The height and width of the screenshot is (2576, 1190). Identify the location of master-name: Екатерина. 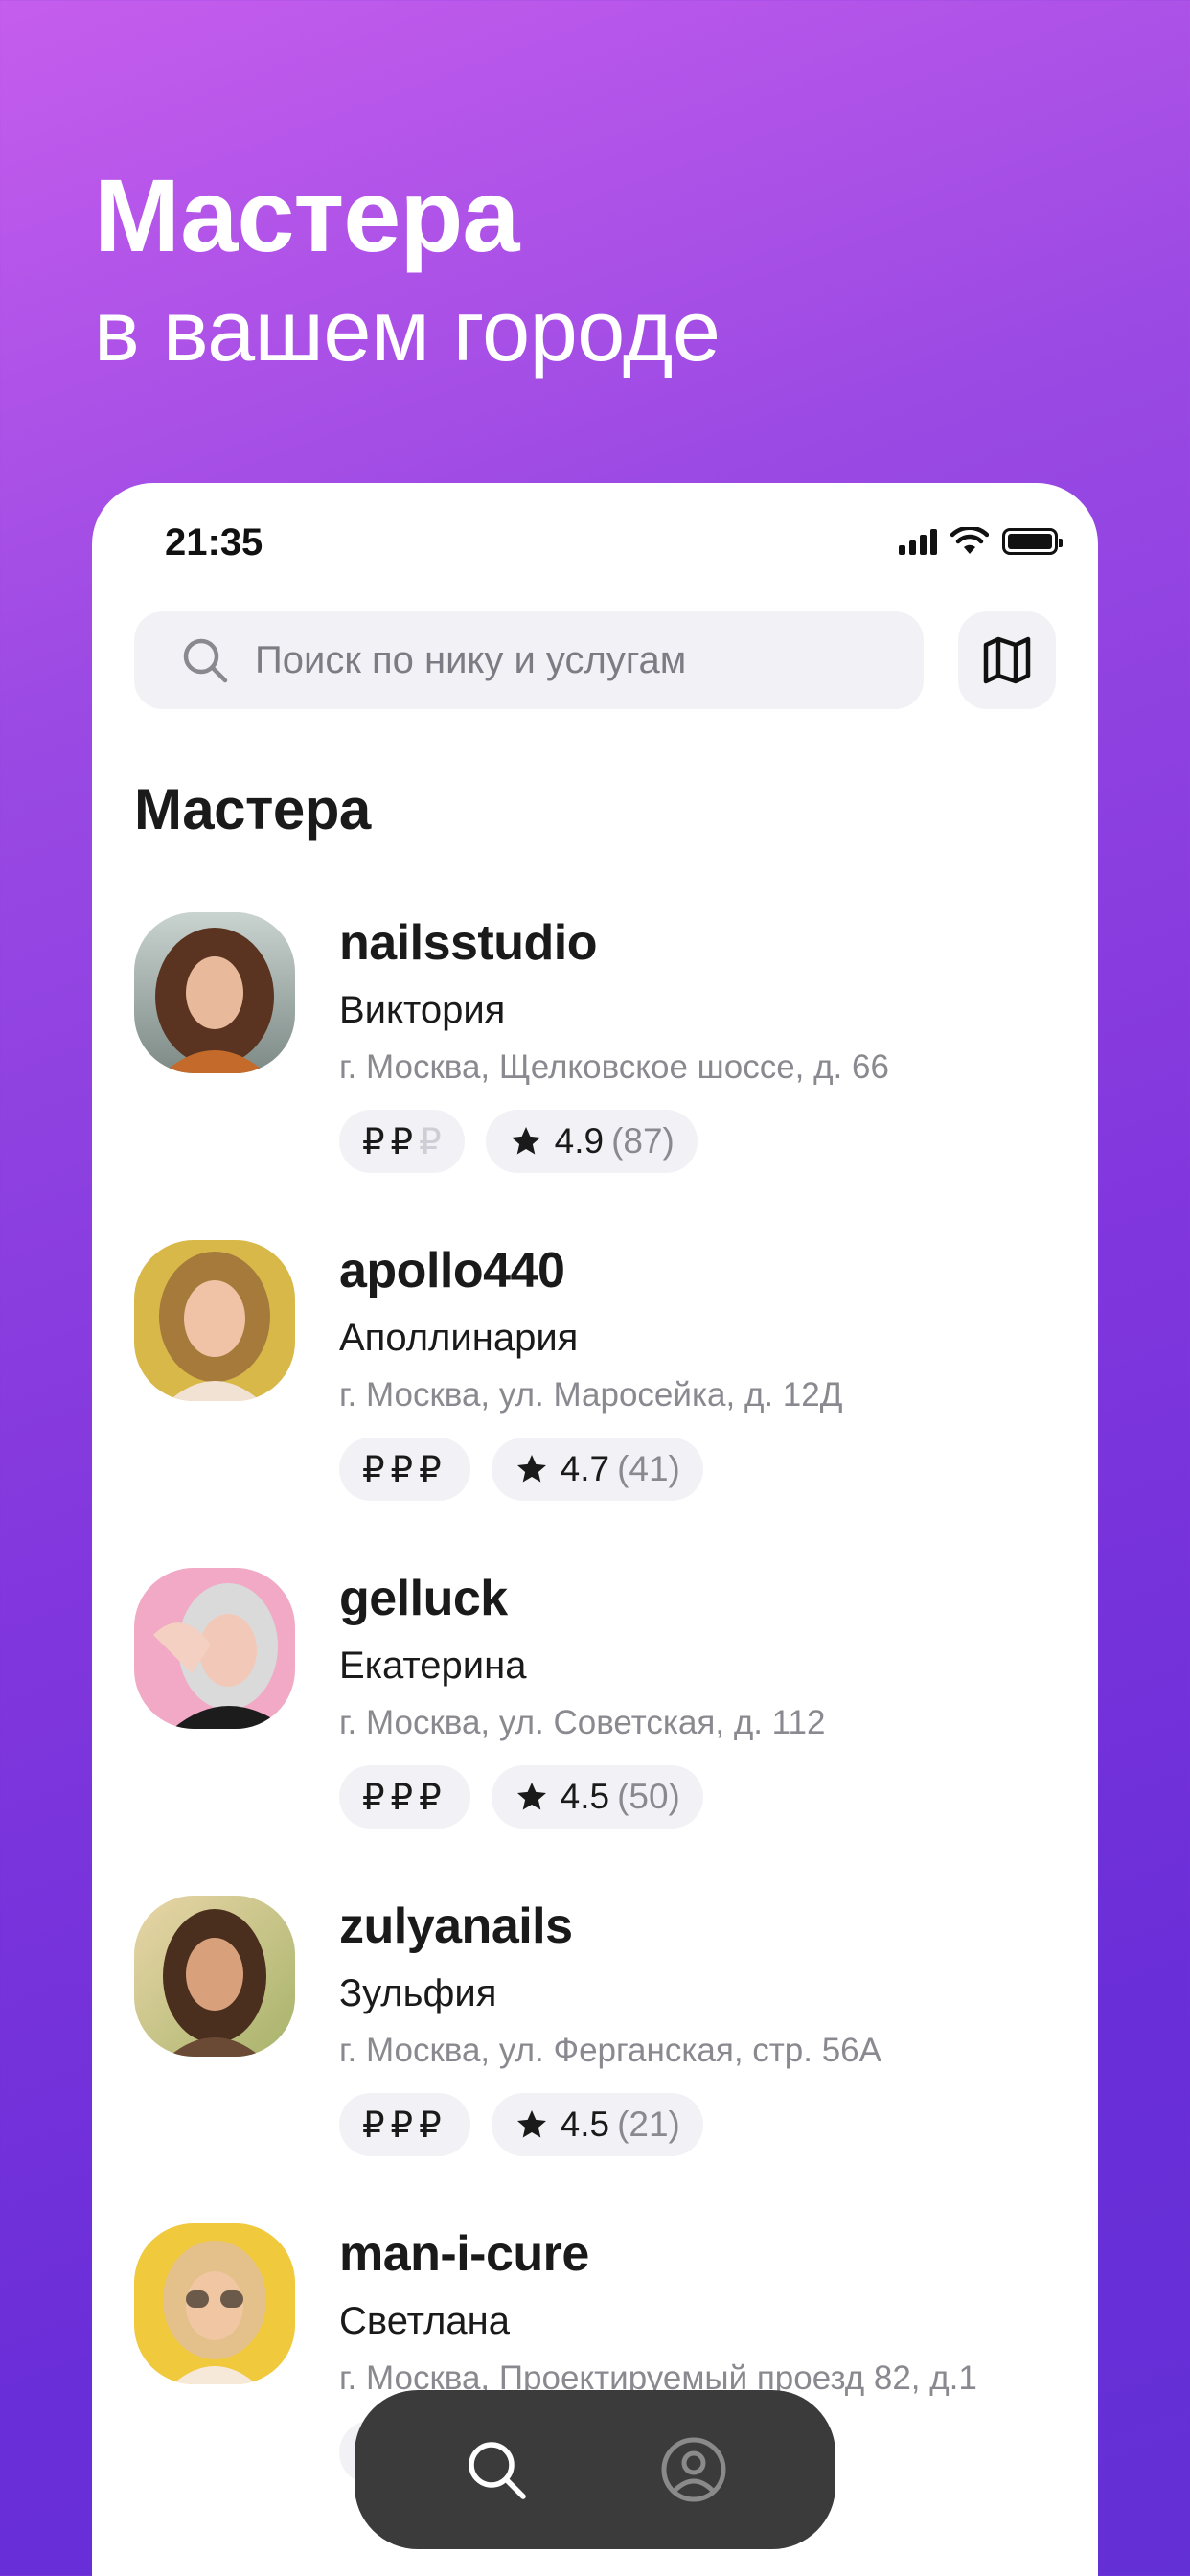
(433, 1665).